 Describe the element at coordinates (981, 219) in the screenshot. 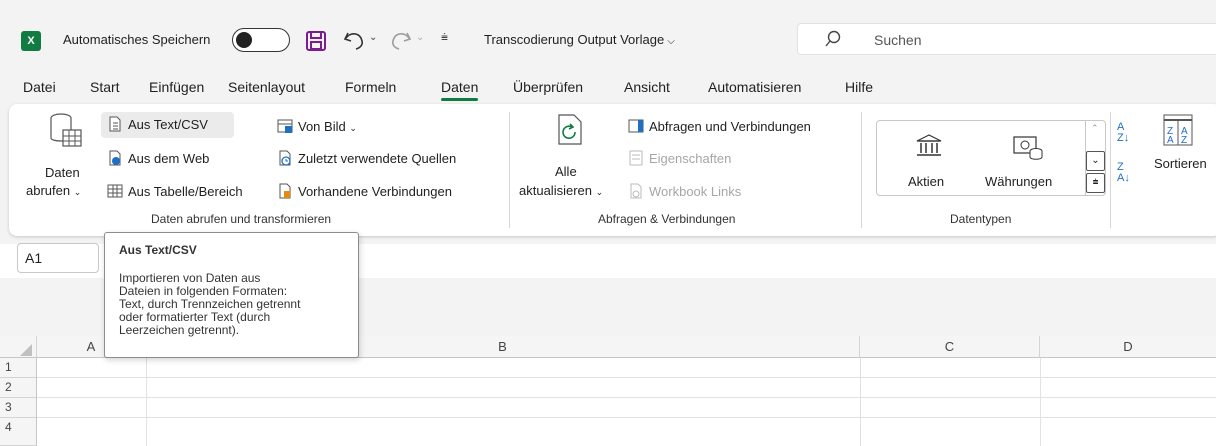

I see `group-label-datentypen: Datentypen` at that location.